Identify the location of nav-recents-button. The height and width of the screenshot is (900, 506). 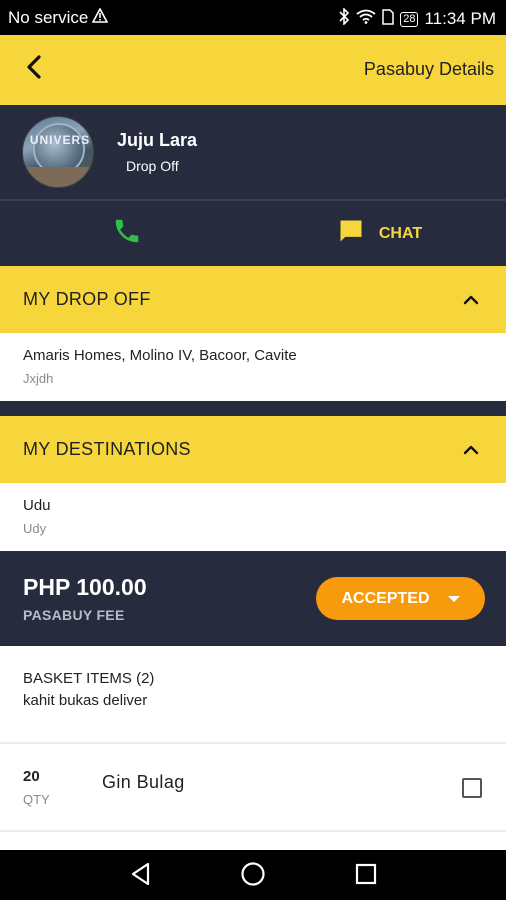
(366, 876).